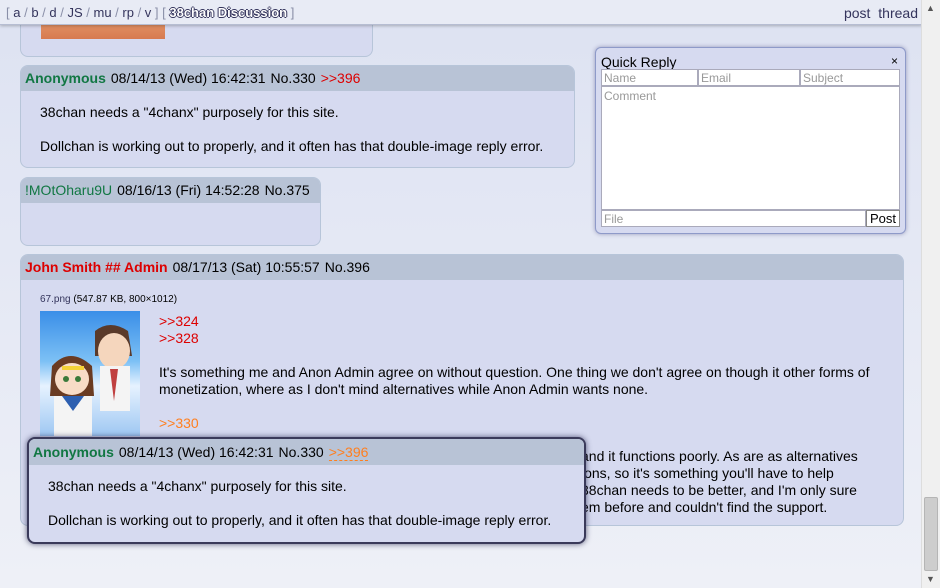  What do you see at coordinates (519, 423) in the screenshot?
I see `quote-link: >>330` at bounding box center [519, 423].